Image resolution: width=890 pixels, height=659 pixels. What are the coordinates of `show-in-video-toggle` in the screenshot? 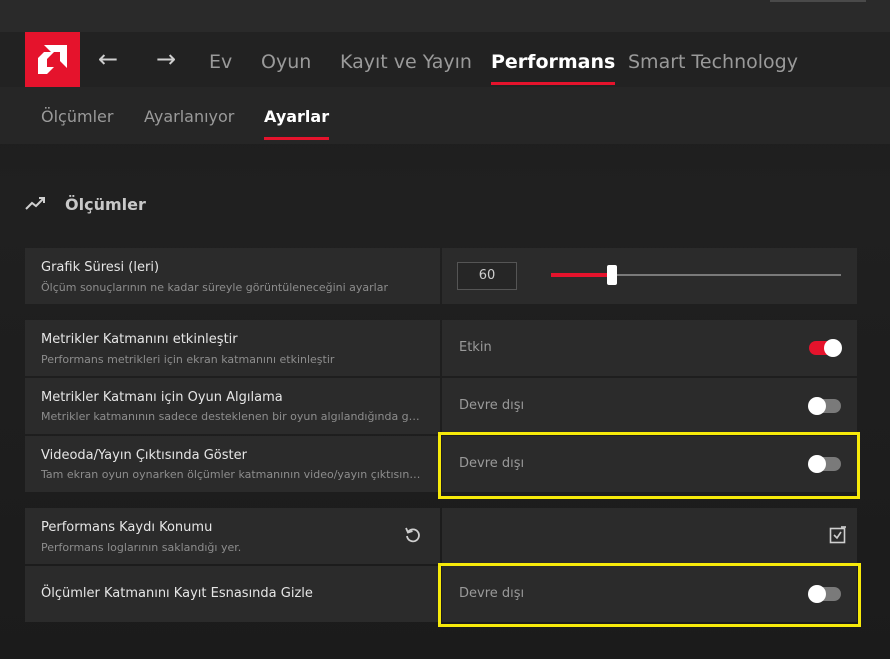 It's located at (824, 464).